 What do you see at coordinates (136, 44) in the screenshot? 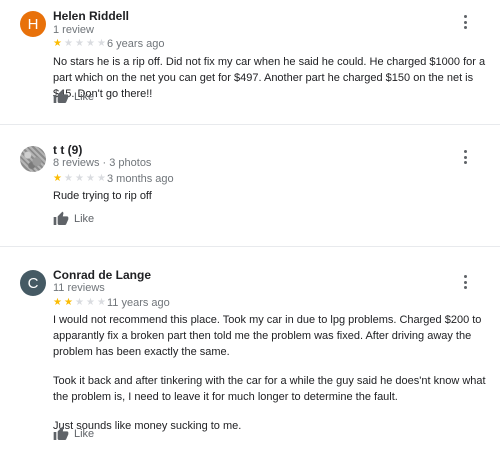
I see `review-age: 6 years ago` at bounding box center [136, 44].